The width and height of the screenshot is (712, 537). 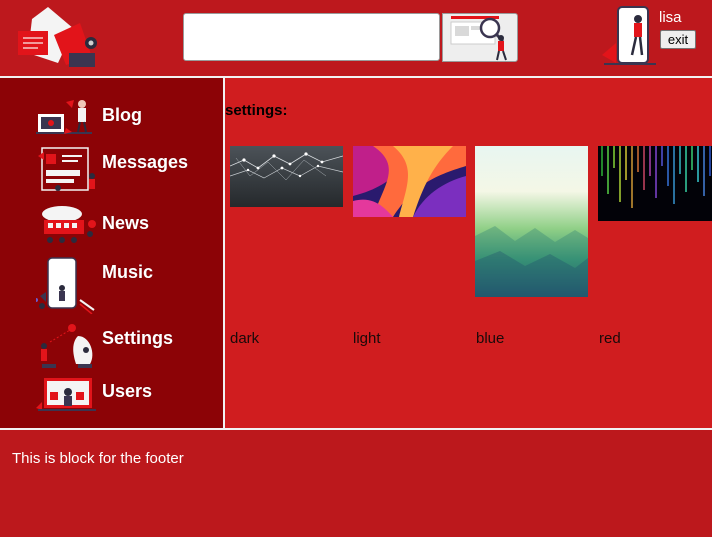 I want to click on theme-label-dark: dark, so click(x=245, y=338).